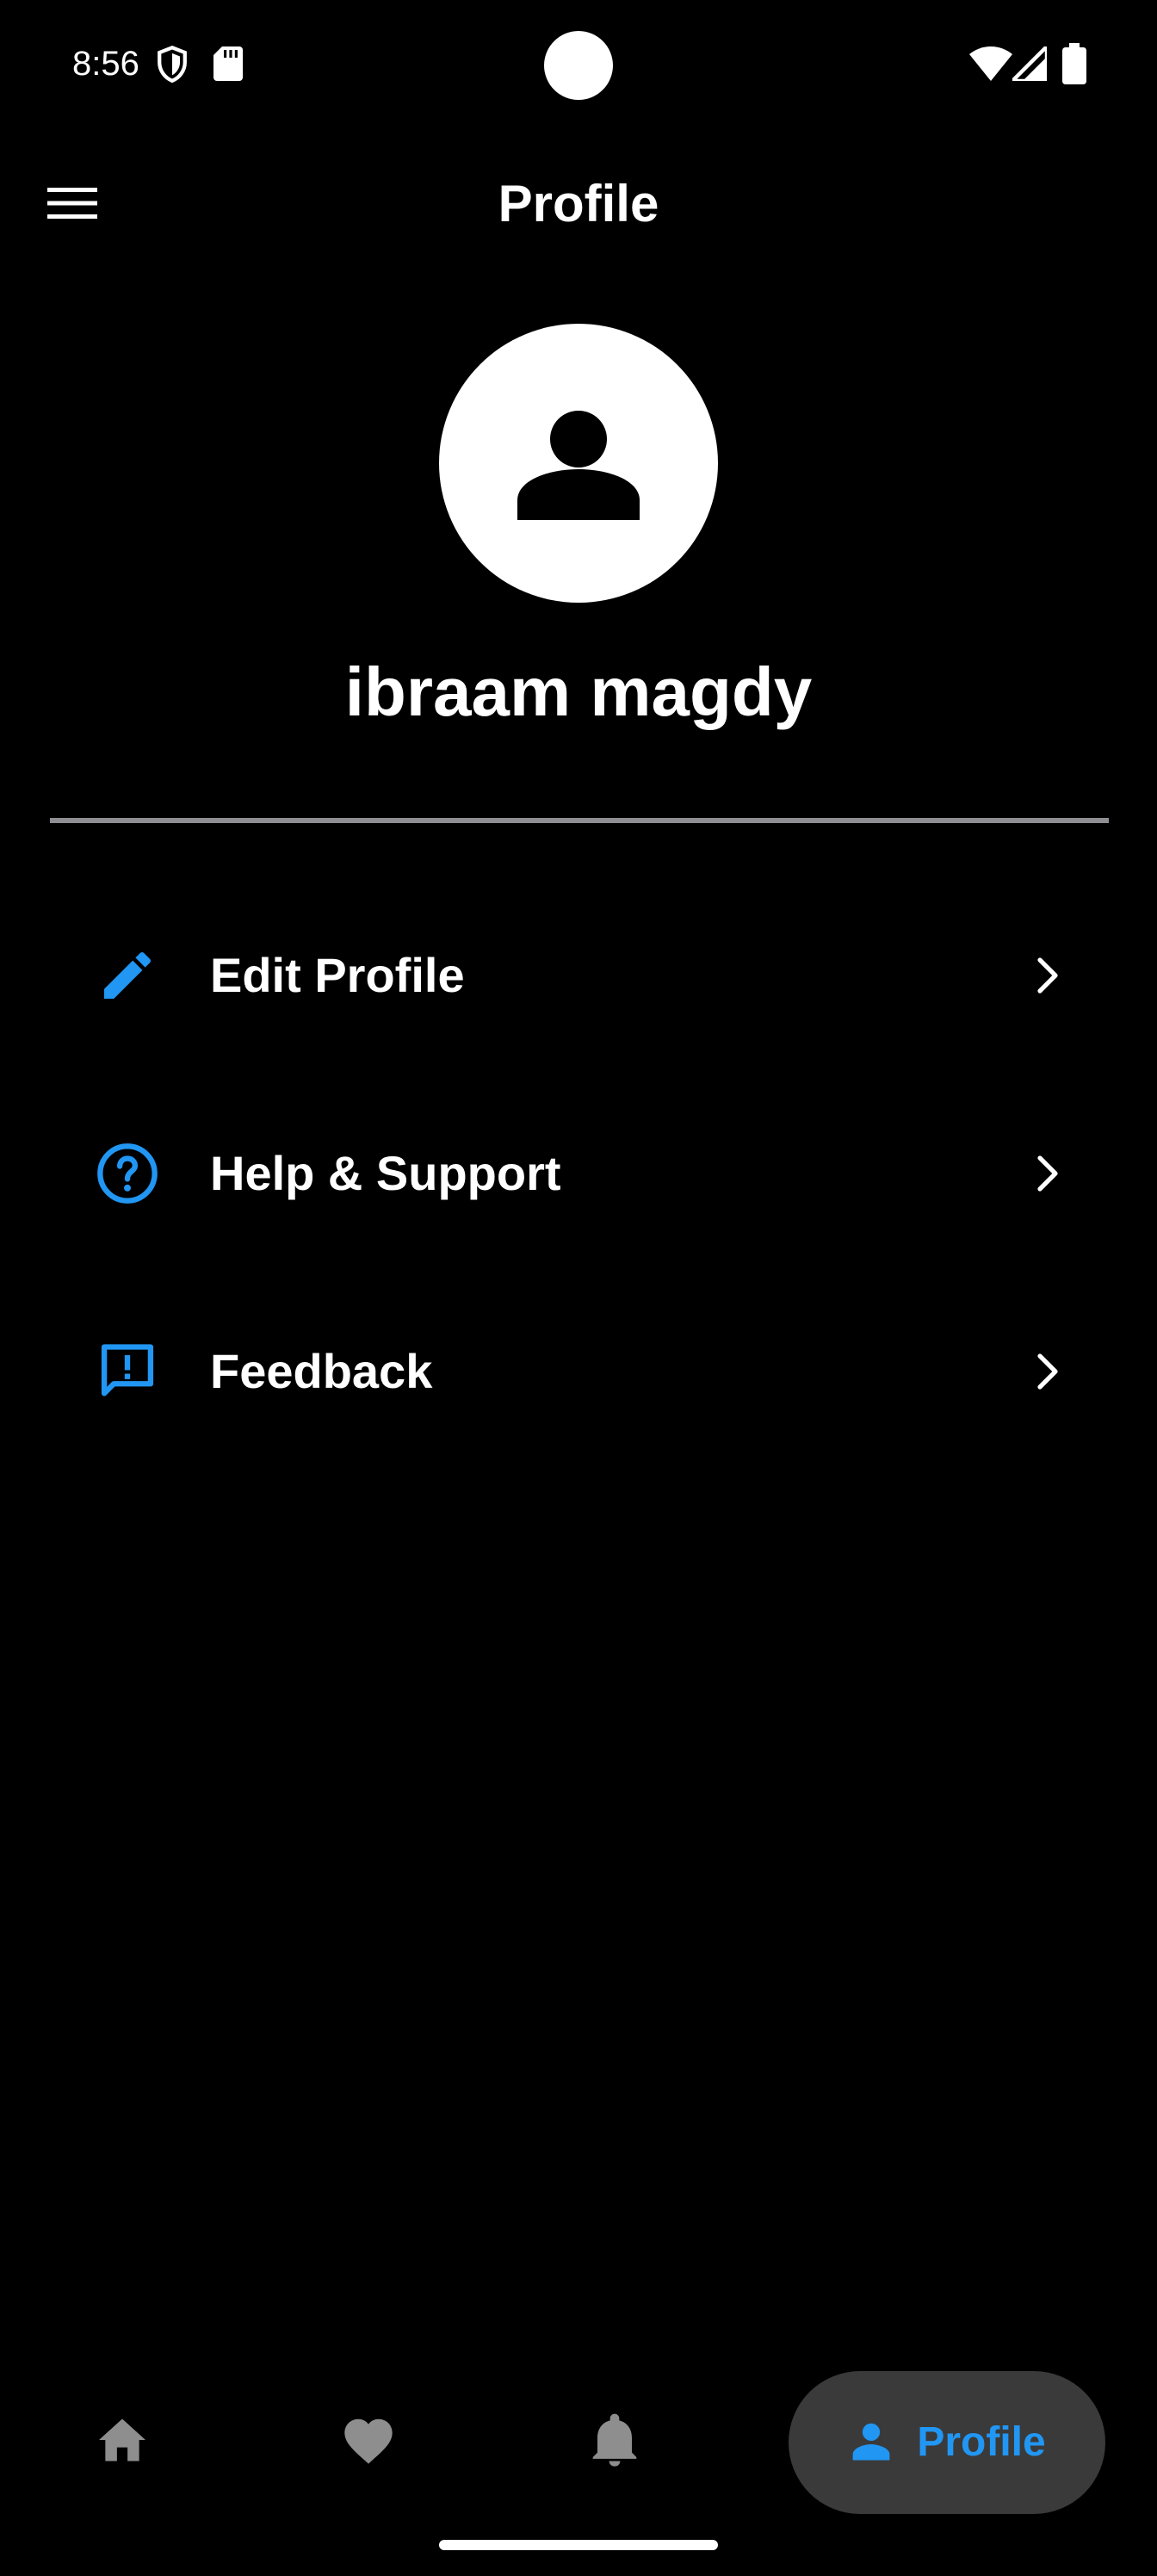 This screenshot has width=1157, height=2576. I want to click on bottom-navigation: Profile, so click(579, 2445).